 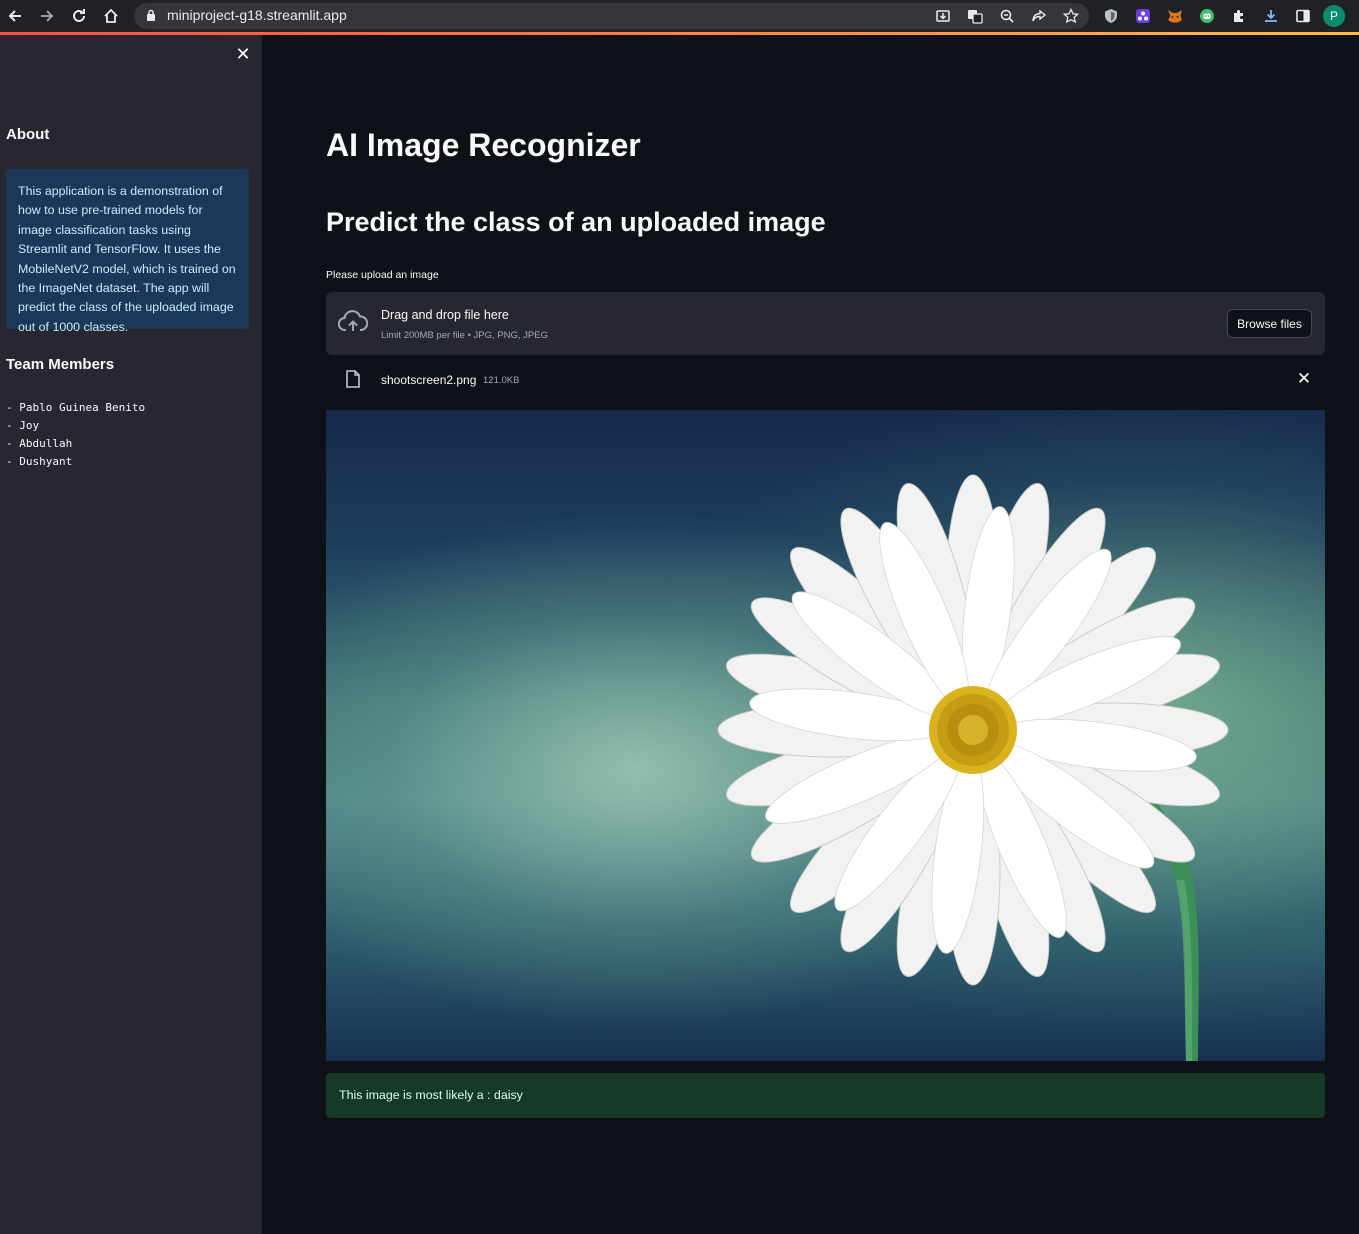 I want to click on back-arrow-icon, so click(x=15, y=16).